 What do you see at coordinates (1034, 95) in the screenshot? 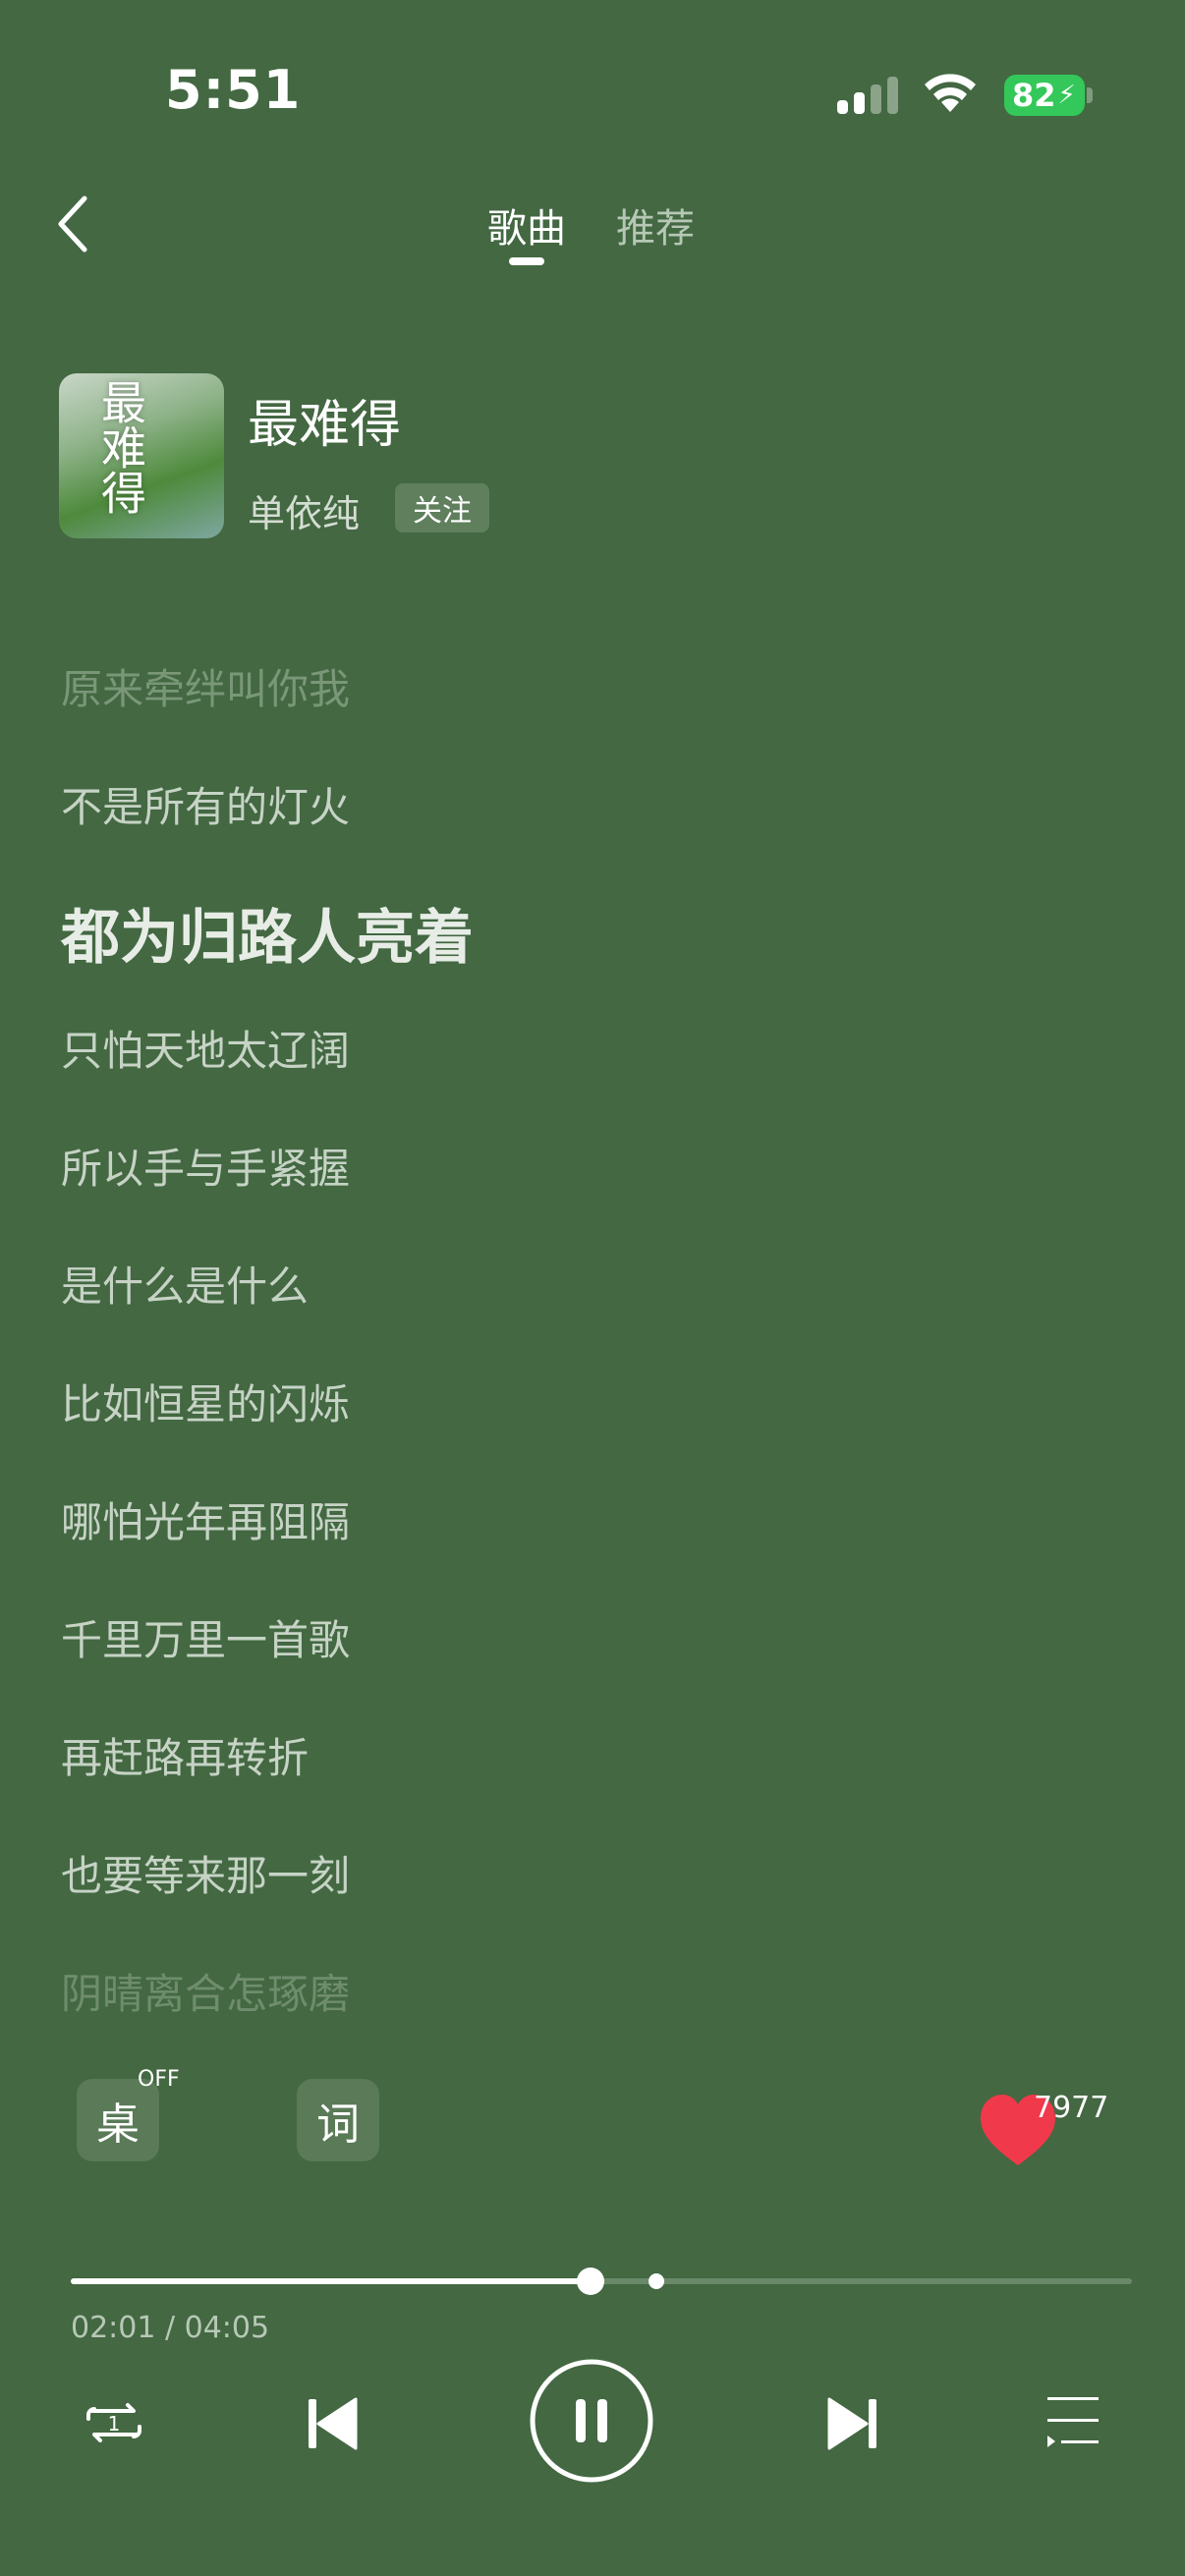
I see `battery-level: 82` at bounding box center [1034, 95].